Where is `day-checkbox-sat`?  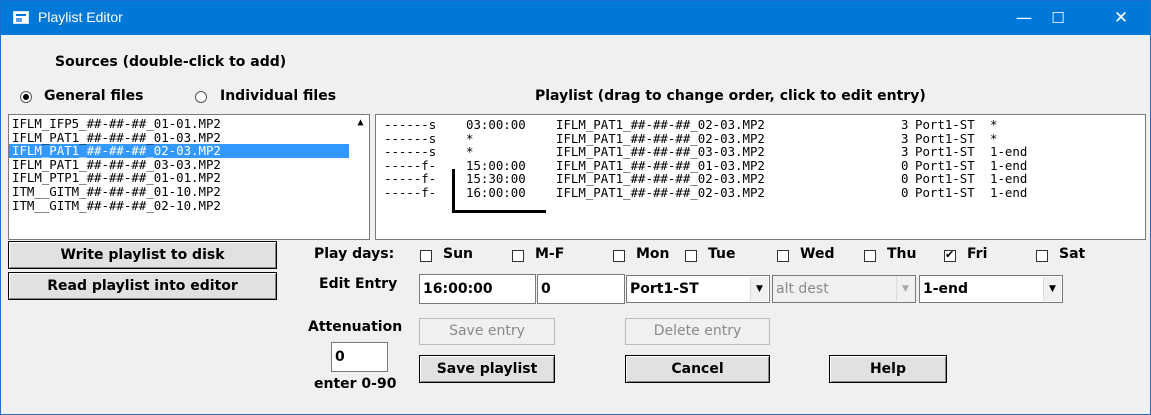 day-checkbox-sat is located at coordinates (1042, 256).